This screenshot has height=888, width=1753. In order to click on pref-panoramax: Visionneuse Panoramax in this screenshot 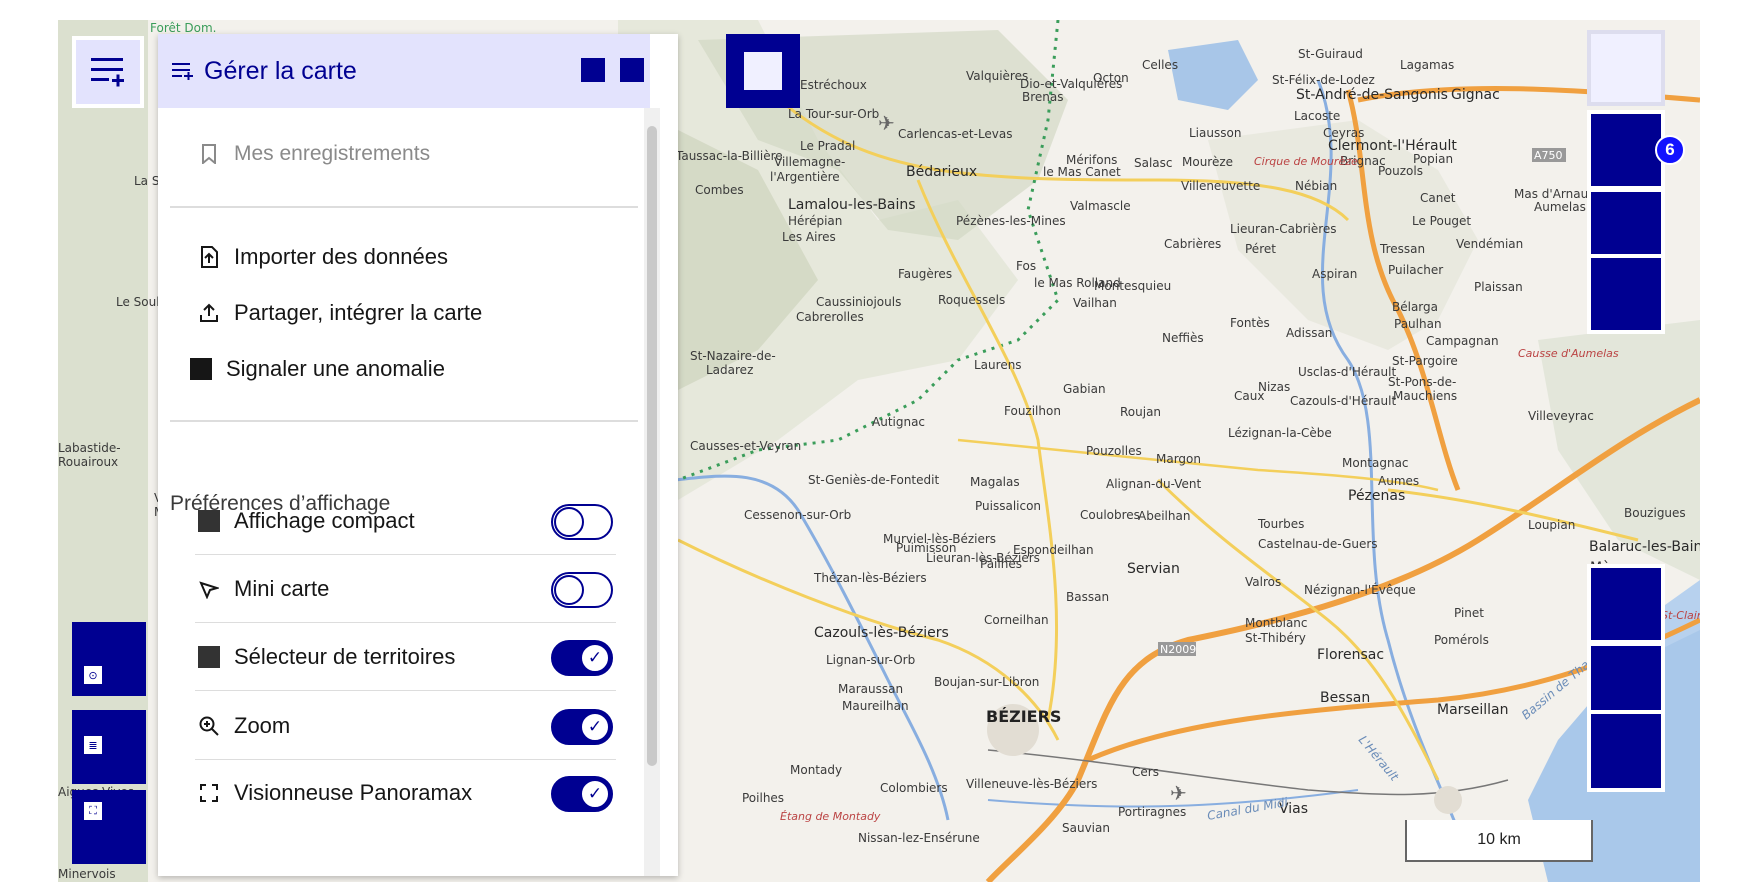, I will do `click(335, 793)`.